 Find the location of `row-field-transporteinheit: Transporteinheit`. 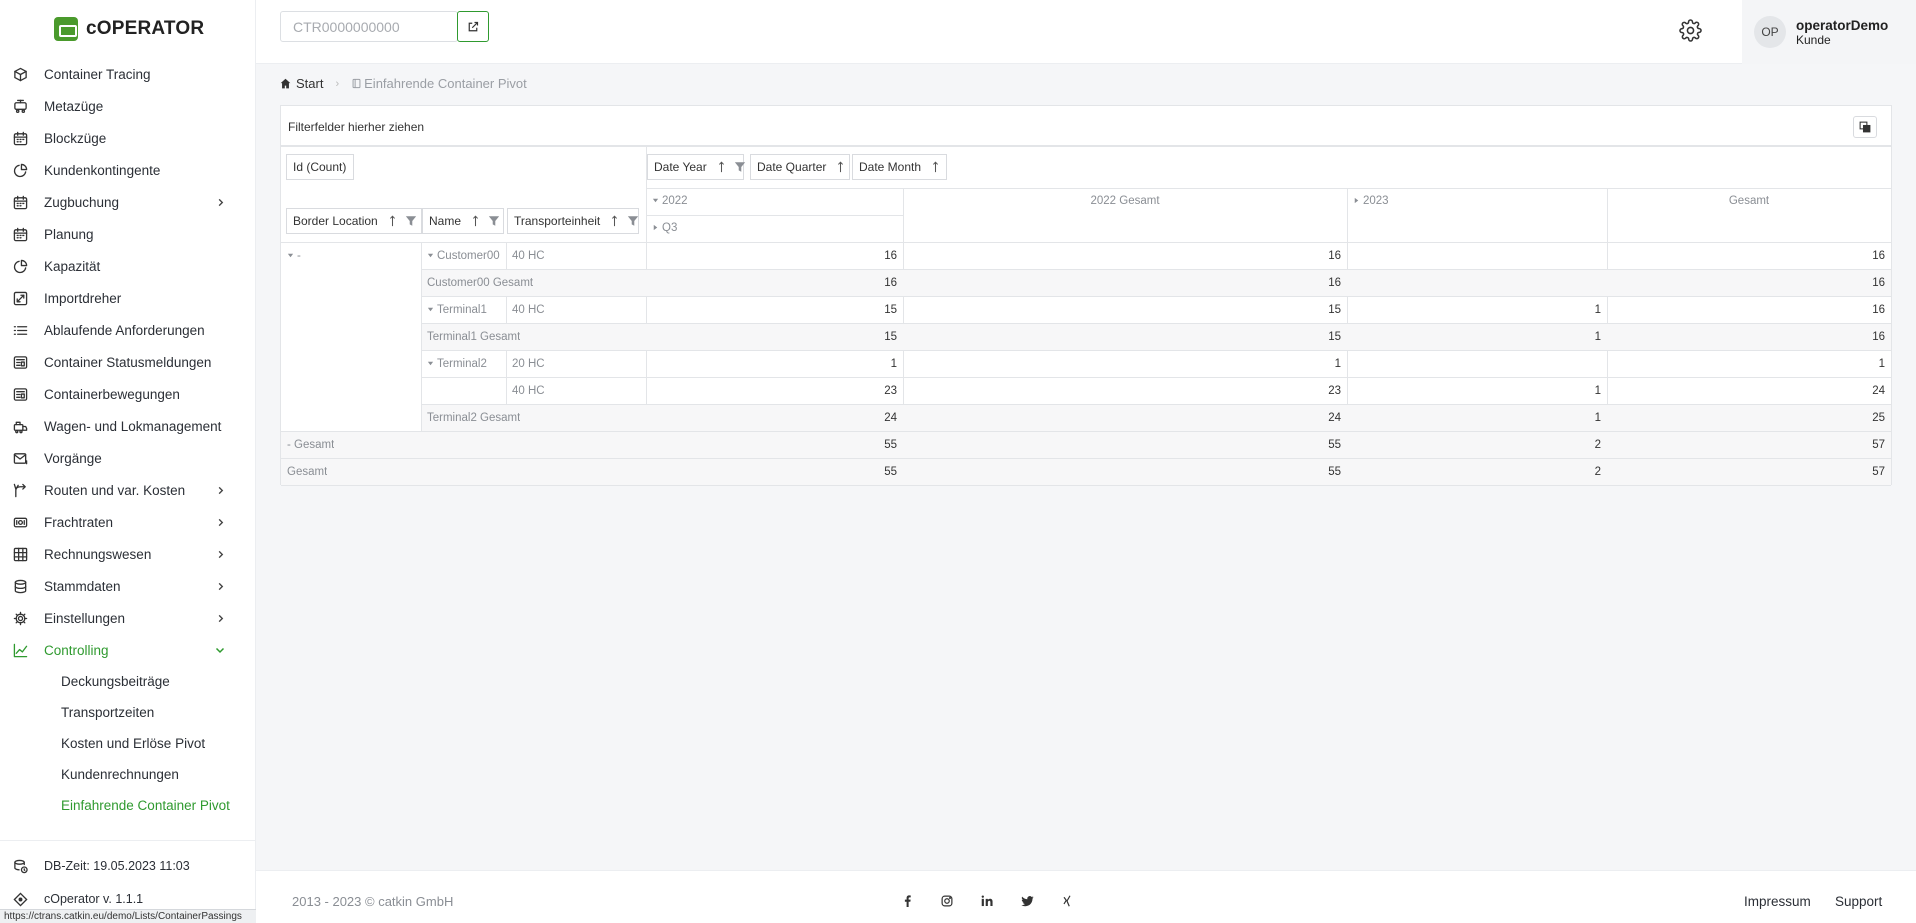

row-field-transporteinheit: Transporteinheit is located at coordinates (573, 221).